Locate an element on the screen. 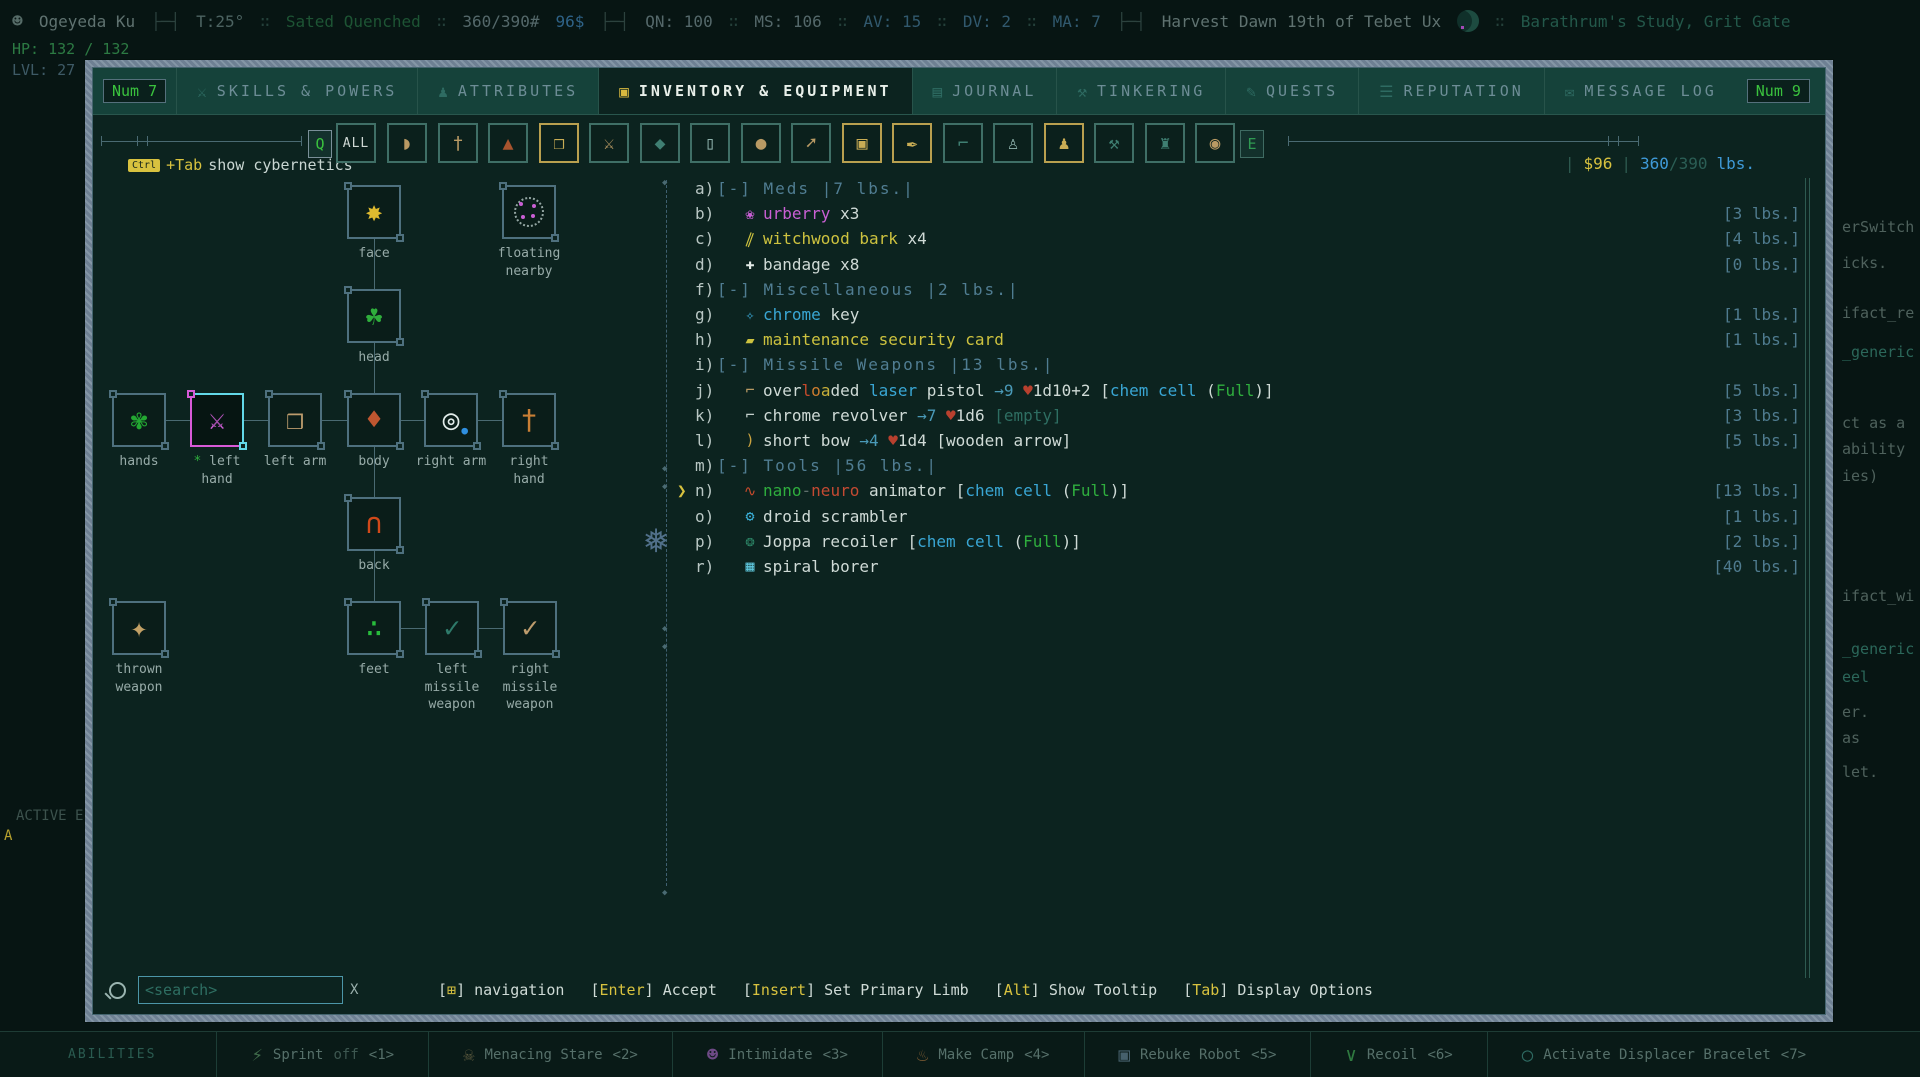 This screenshot has width=1920, height=1077. quests-icon: ✎ is located at coordinates (1251, 91).